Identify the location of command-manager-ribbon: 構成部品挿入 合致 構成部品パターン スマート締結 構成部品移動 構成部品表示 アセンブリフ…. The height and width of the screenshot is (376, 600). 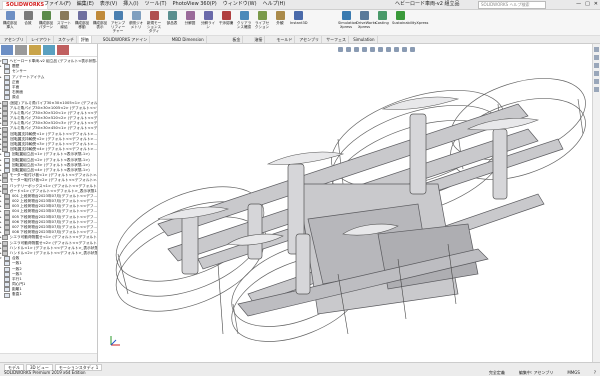
(300, 23).